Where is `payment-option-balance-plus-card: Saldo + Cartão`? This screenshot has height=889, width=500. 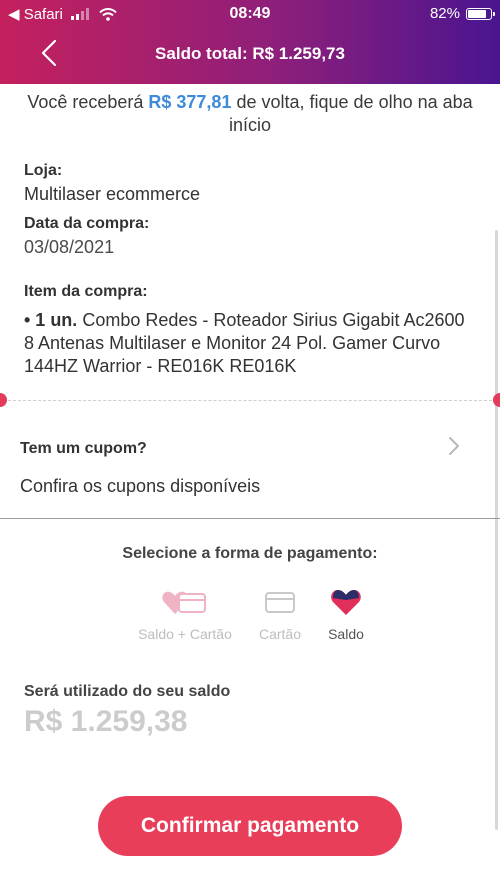 payment-option-balance-plus-card: Saldo + Cartão is located at coordinates (185, 615).